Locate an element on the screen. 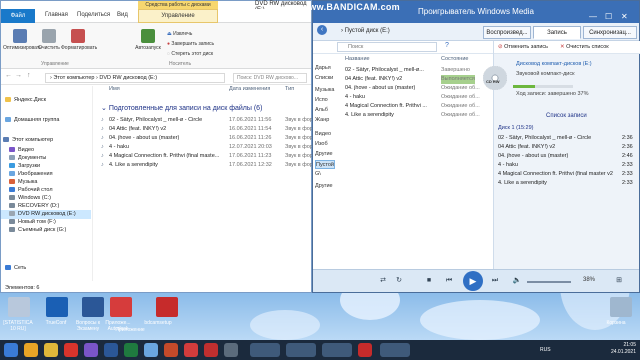 This screenshot has height=360, width=640. burn-track-title: 04 Attic (feat. INKY!) v2 is located at coordinates (556, 147).